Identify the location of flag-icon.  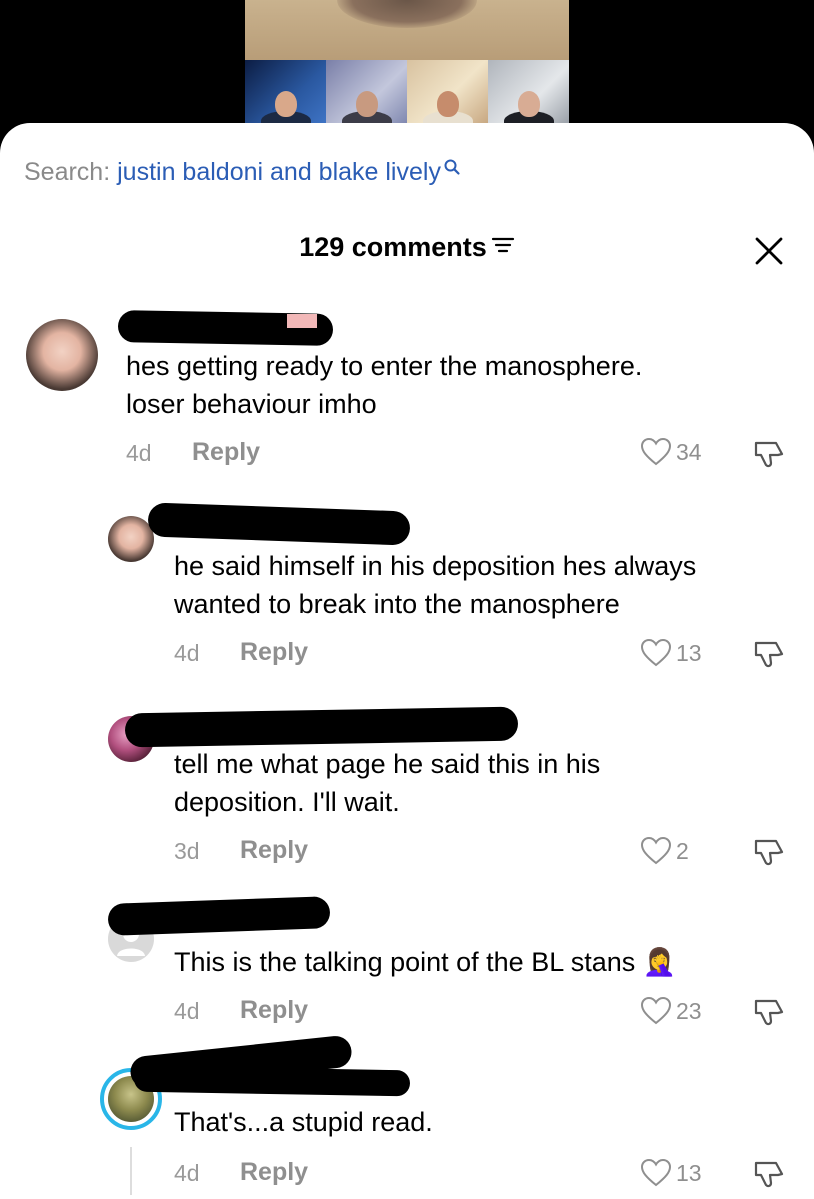
(302, 321).